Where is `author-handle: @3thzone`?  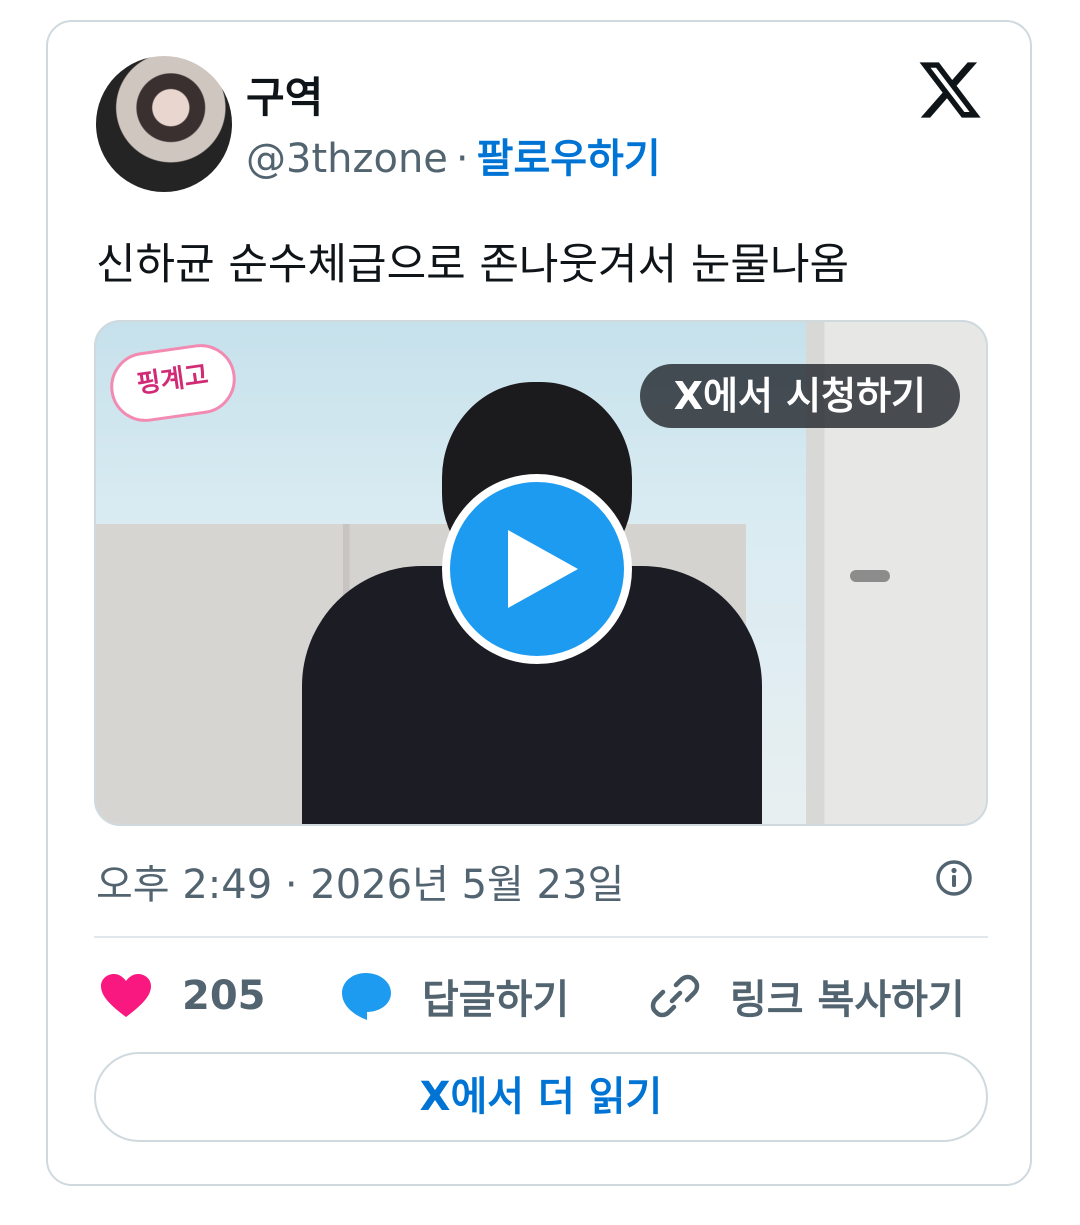
author-handle: @3thzone is located at coordinates (347, 159).